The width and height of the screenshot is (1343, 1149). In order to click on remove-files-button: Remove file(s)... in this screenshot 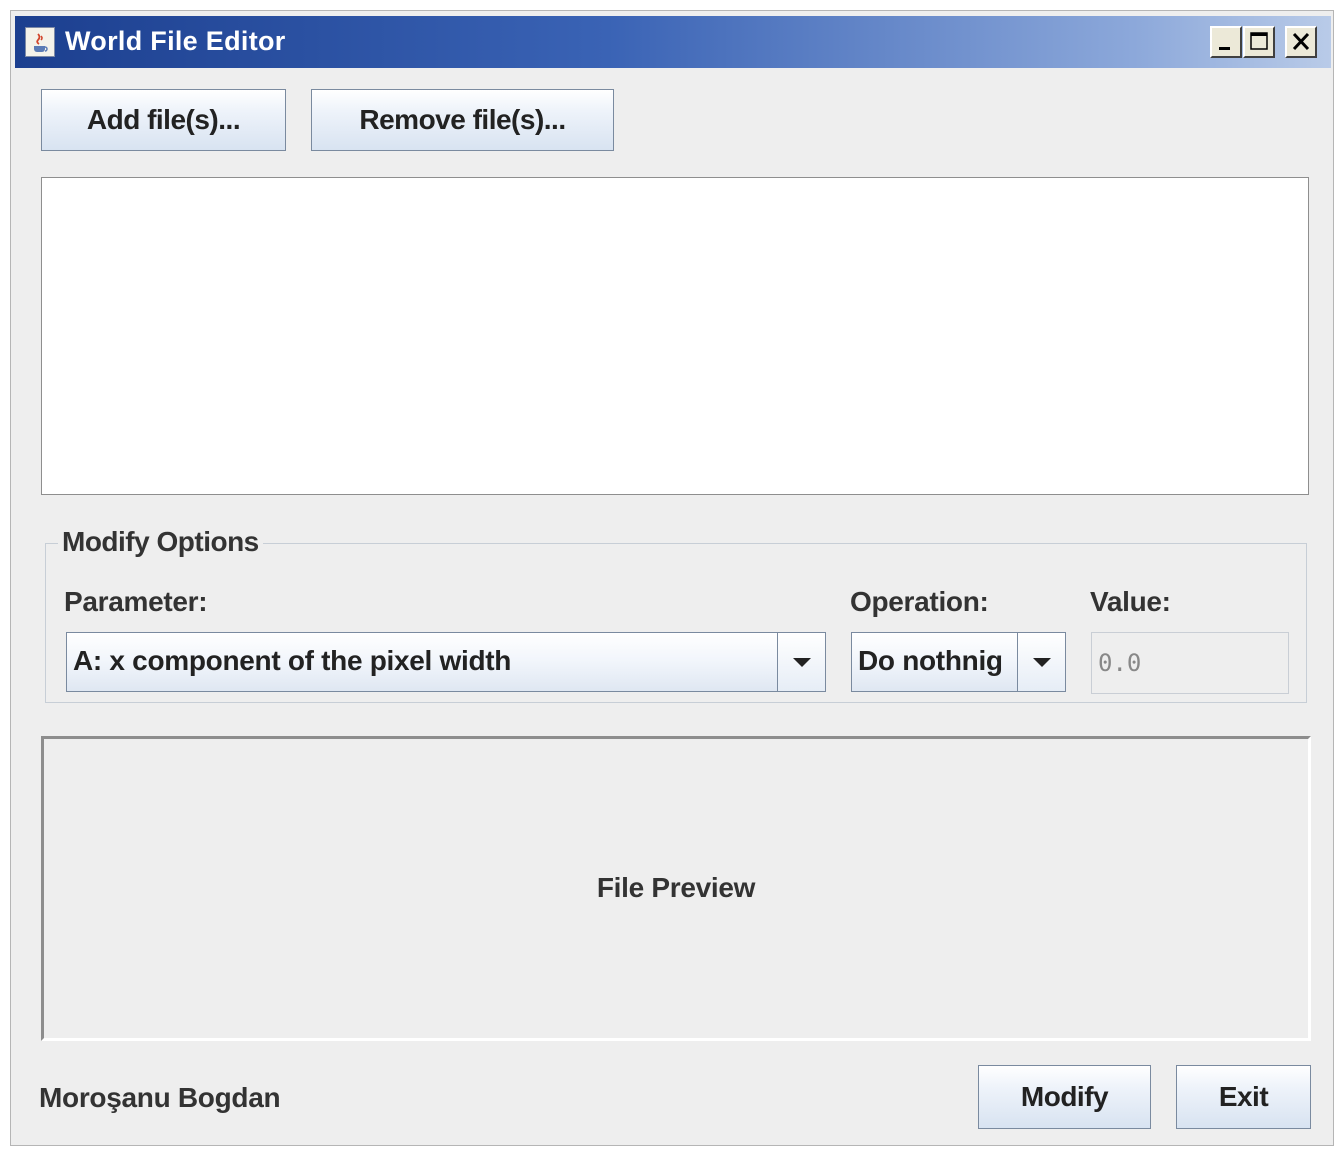, I will do `click(462, 120)`.